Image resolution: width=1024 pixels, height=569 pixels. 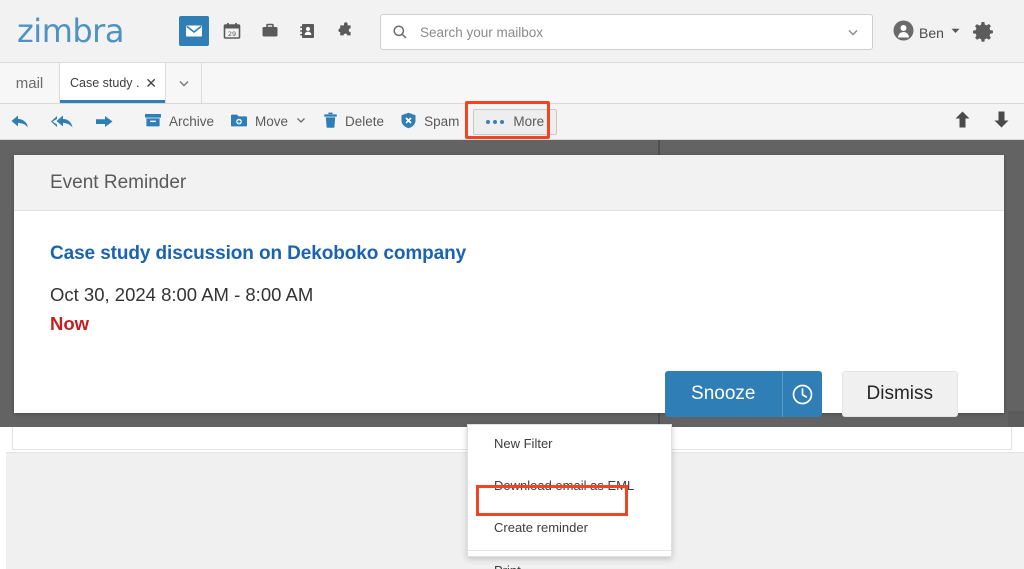 I want to click on briefcase-icon, so click(x=270, y=31).